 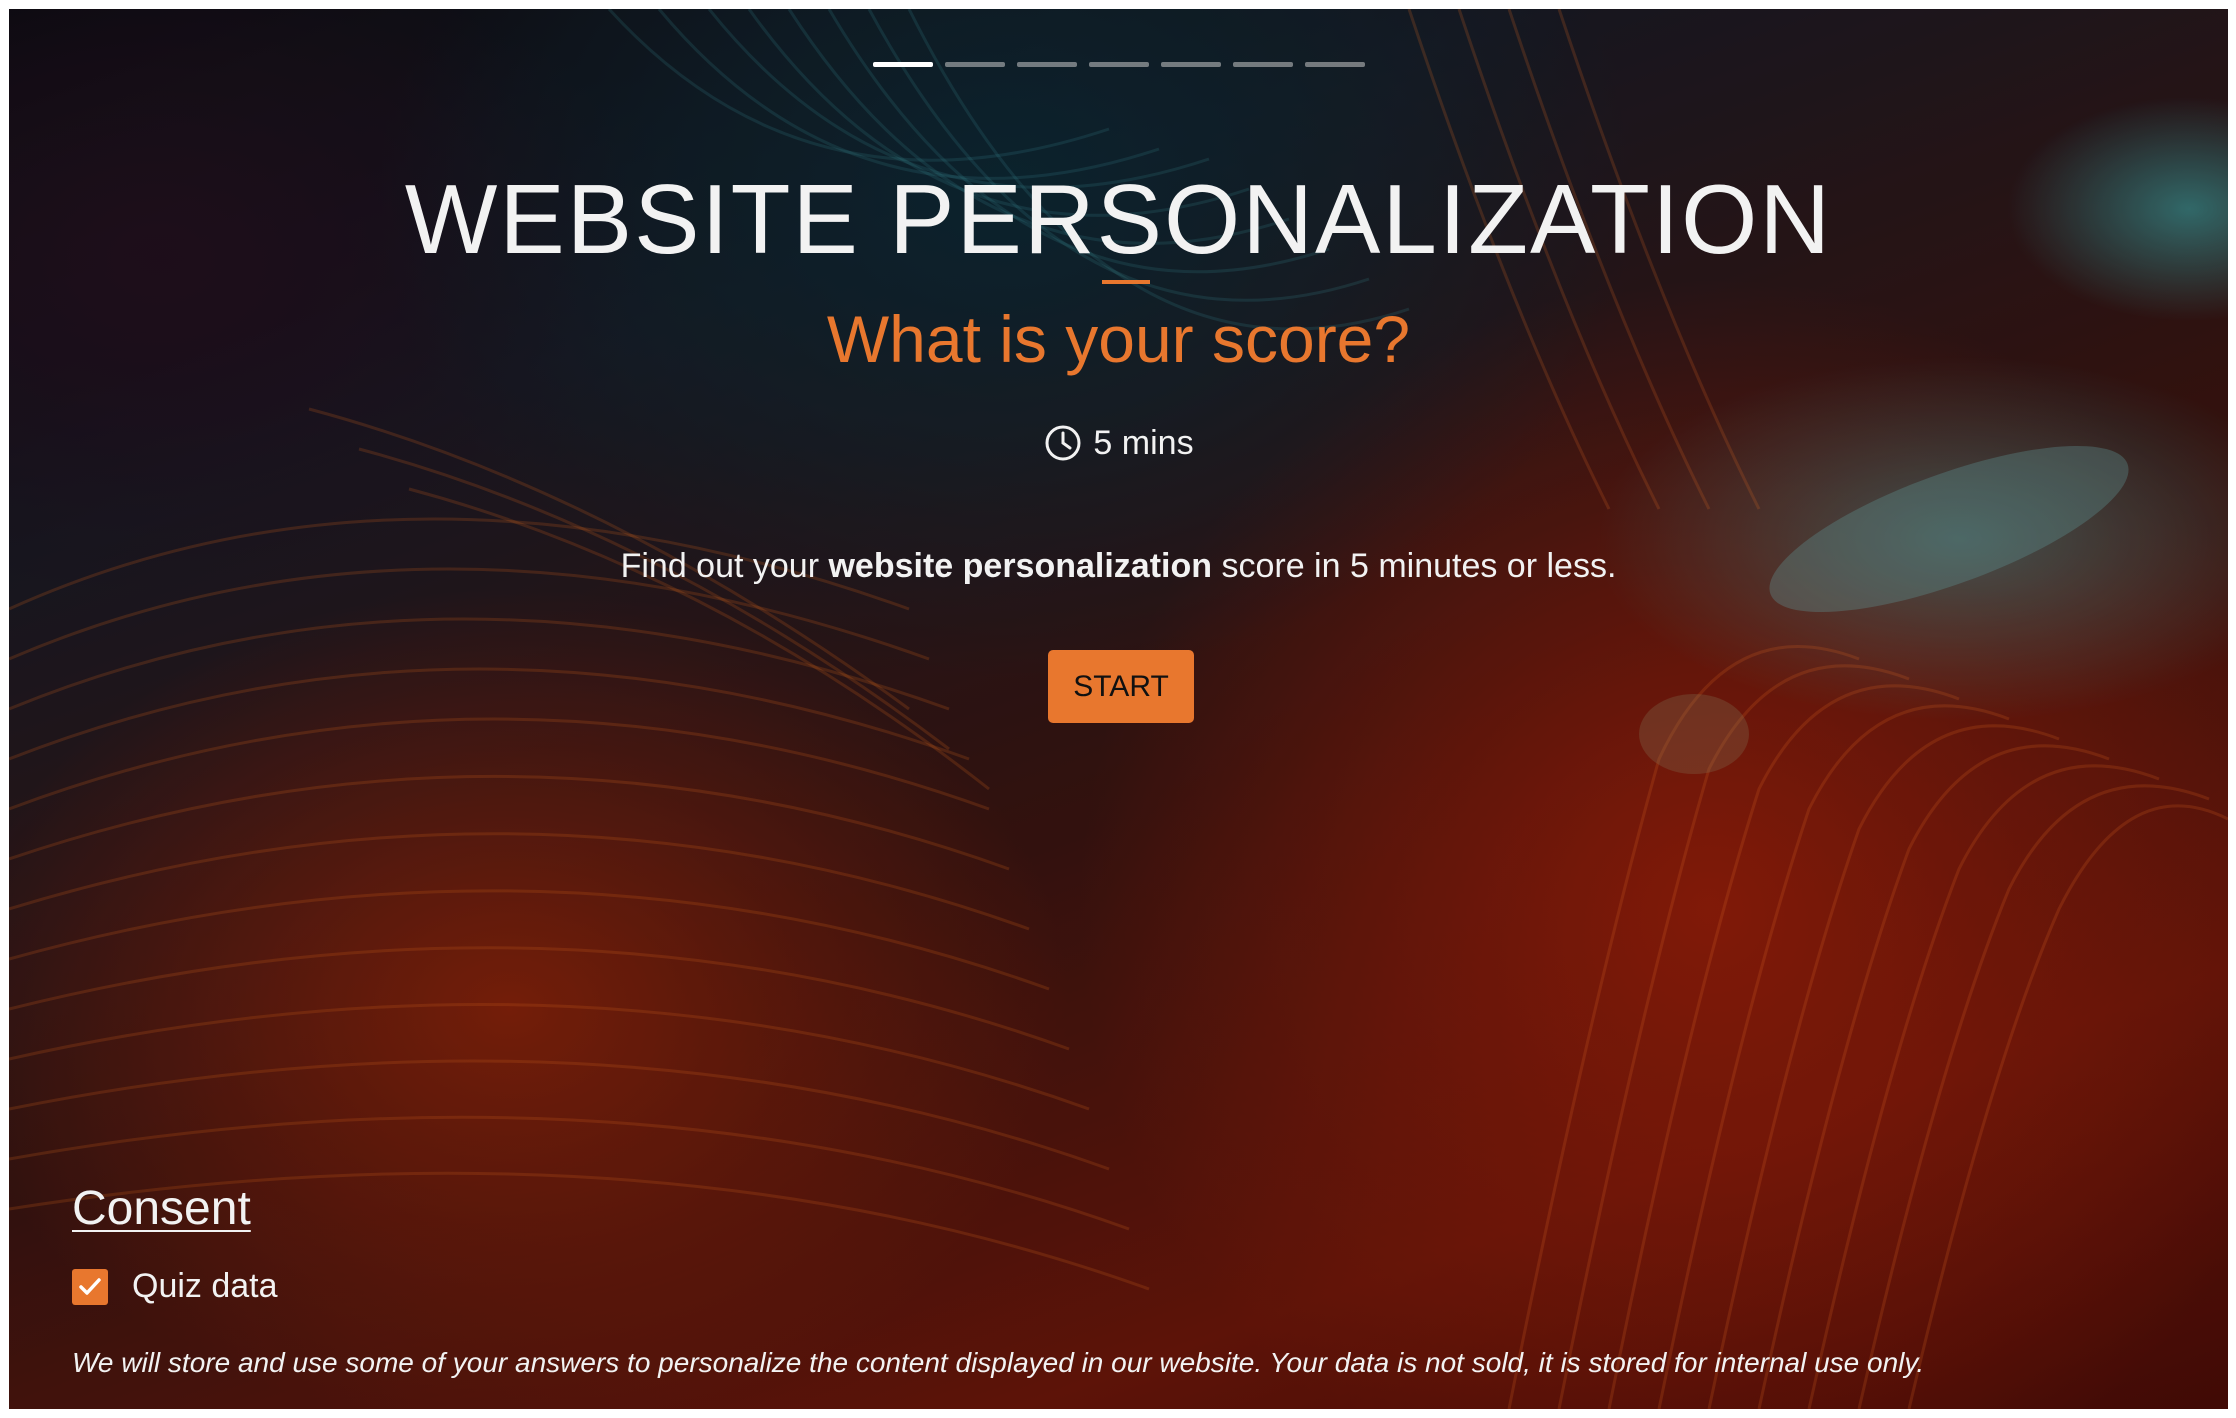 What do you see at coordinates (1121, 686) in the screenshot?
I see `start-button: START` at bounding box center [1121, 686].